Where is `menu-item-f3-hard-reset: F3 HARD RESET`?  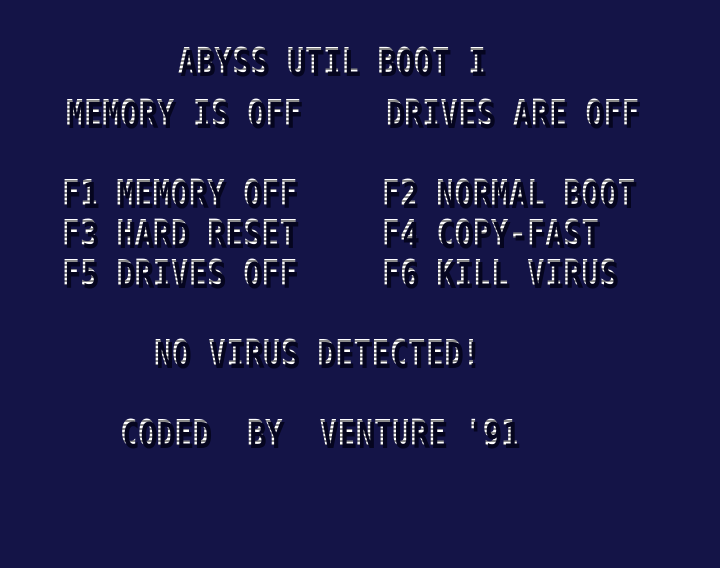
menu-item-f3-hard-reset: F3 HARD RESET is located at coordinates (180, 234).